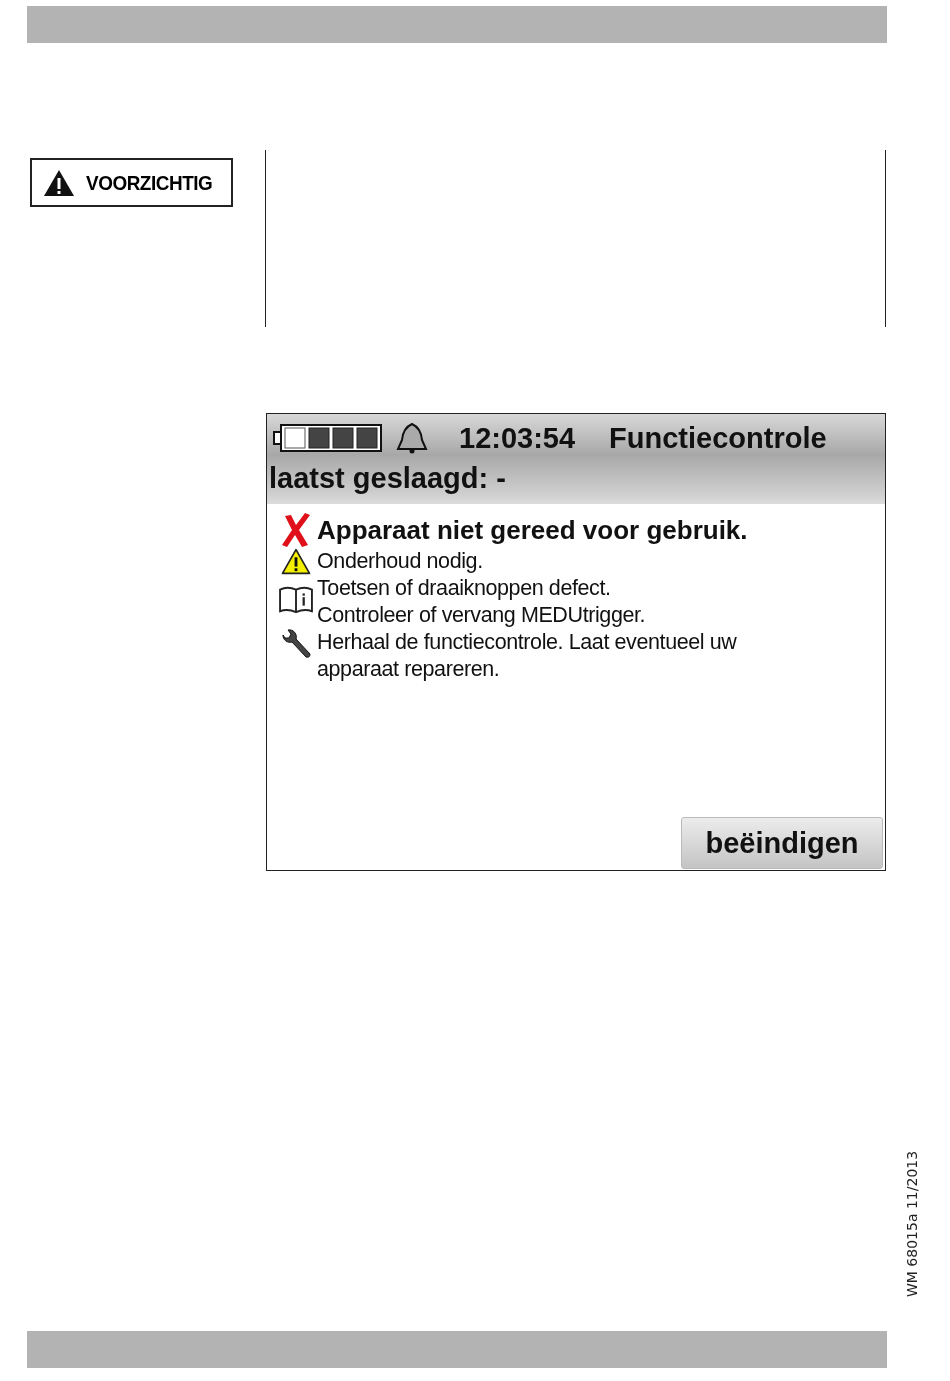 The width and height of the screenshot is (950, 1381). Describe the element at coordinates (412, 438) in the screenshot. I see `bell-icon` at that location.